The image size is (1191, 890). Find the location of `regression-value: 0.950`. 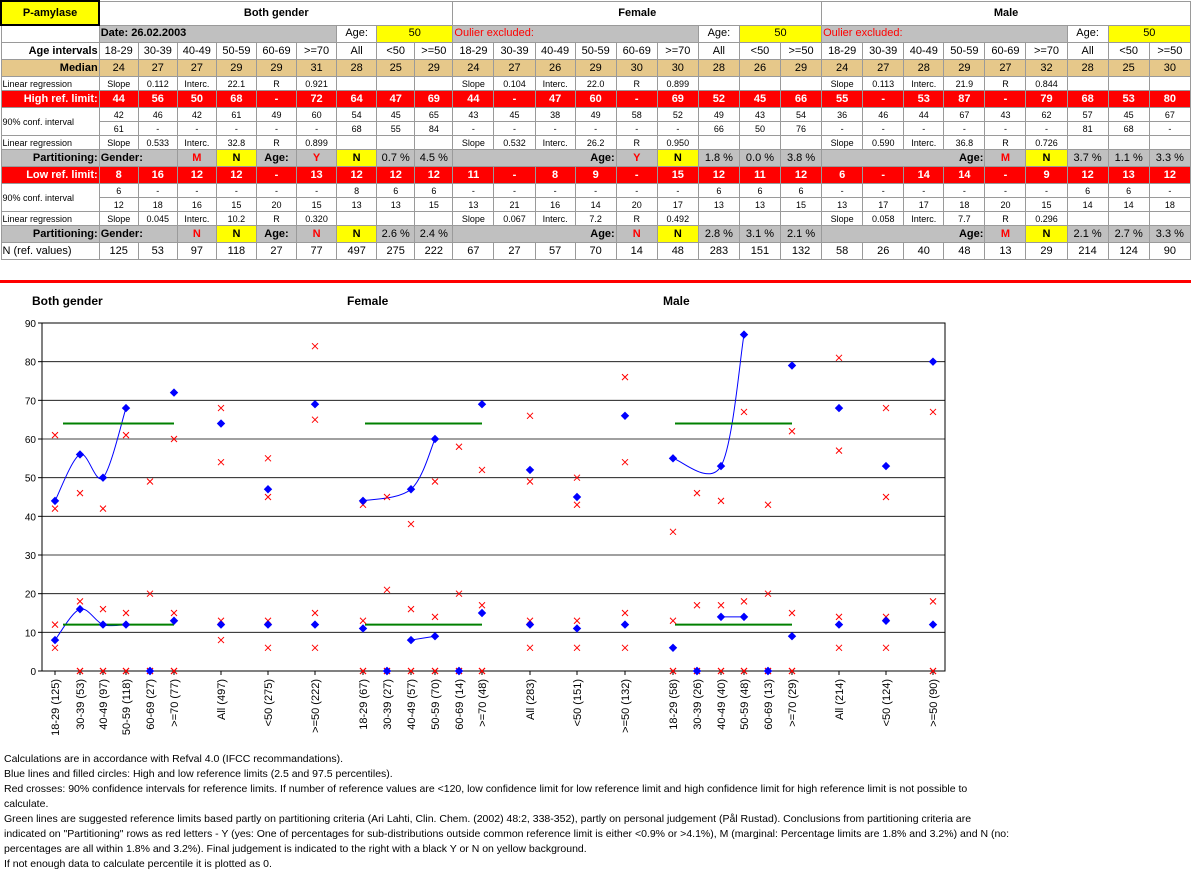

regression-value: 0.950 is located at coordinates (677, 142).